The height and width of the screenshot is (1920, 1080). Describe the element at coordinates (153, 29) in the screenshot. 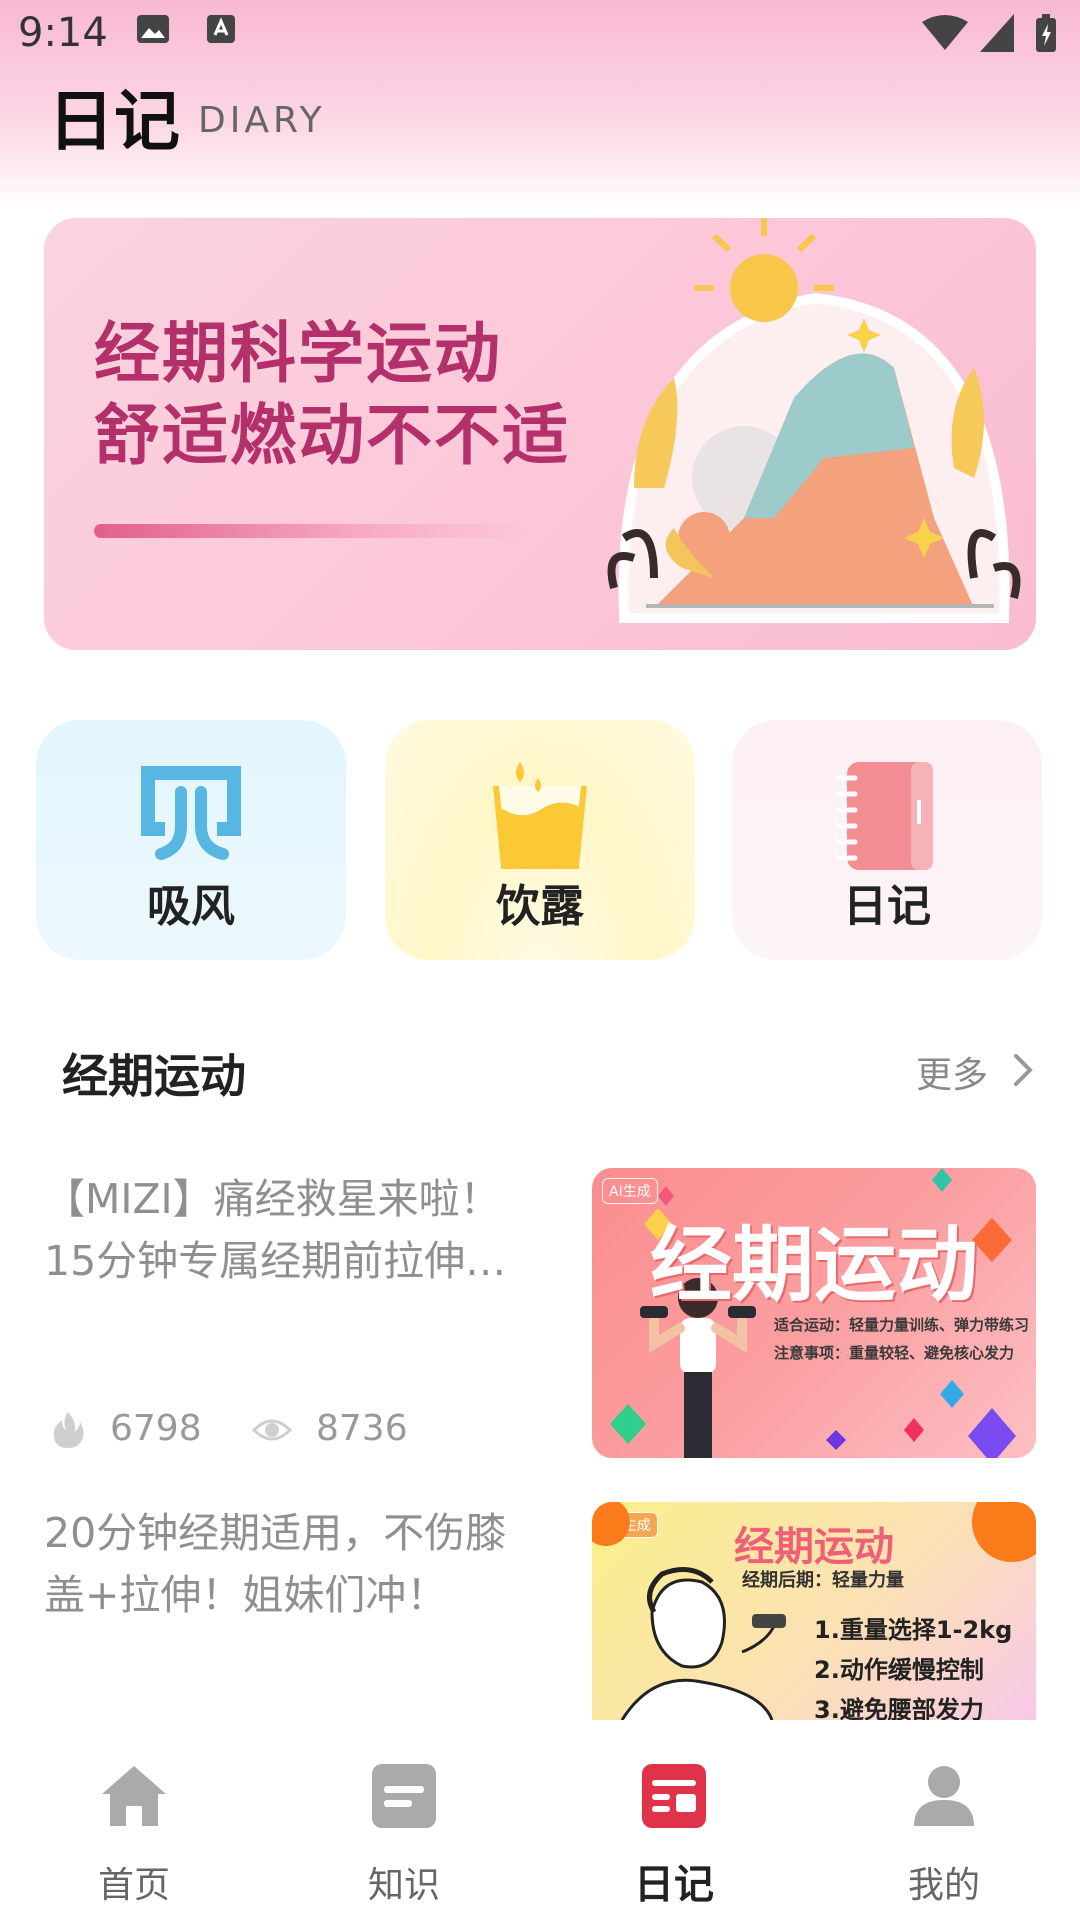

I see `gallery-icon` at that location.